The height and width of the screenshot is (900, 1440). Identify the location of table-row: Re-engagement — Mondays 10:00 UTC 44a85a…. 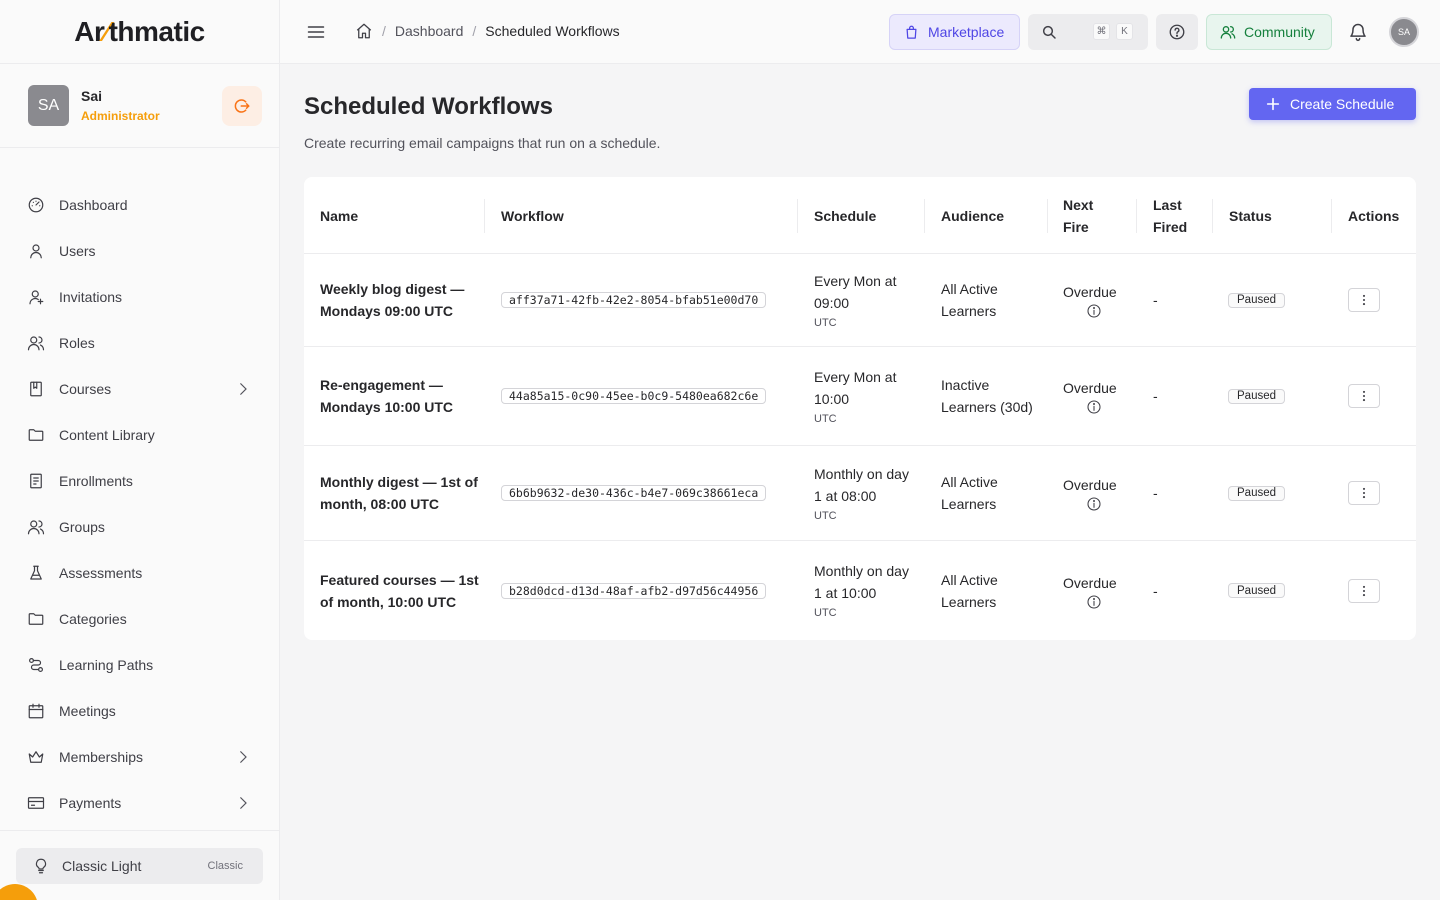
(860, 396).